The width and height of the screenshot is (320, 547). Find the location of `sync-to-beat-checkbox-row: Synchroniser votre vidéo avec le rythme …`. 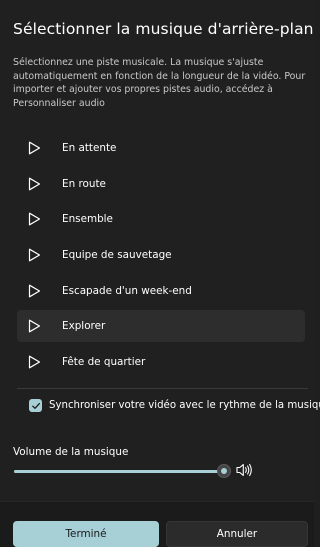

sync-to-beat-checkbox-row: Synchroniser votre vidéo avec le rythme … is located at coordinates (174, 405).